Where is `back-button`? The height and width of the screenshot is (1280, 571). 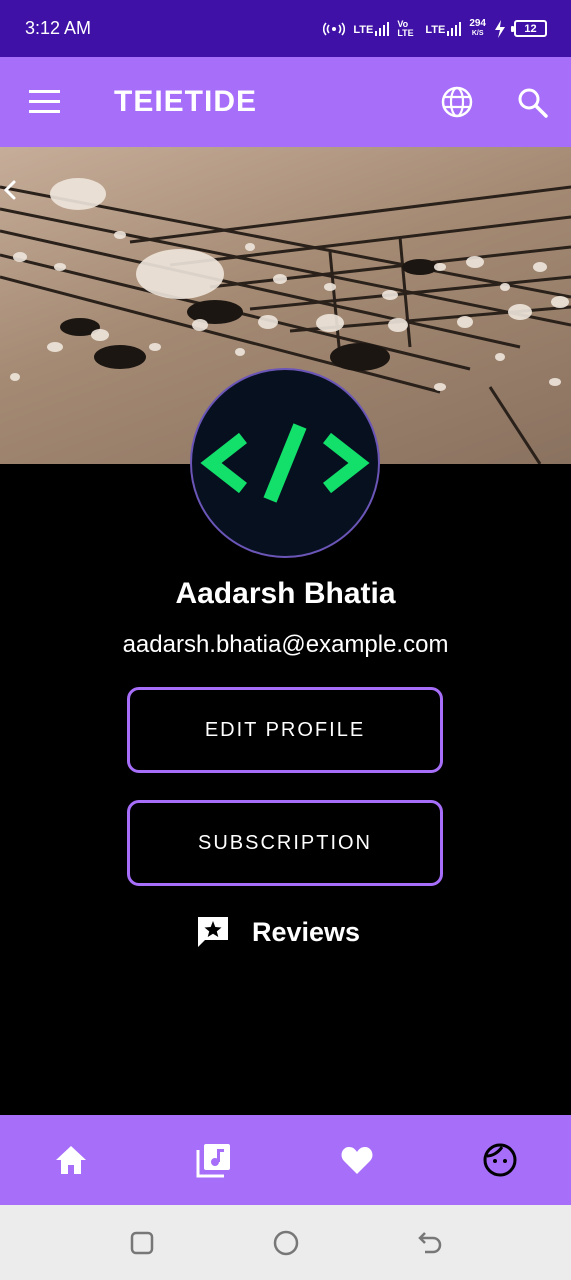
back-button is located at coordinates (430, 1243).